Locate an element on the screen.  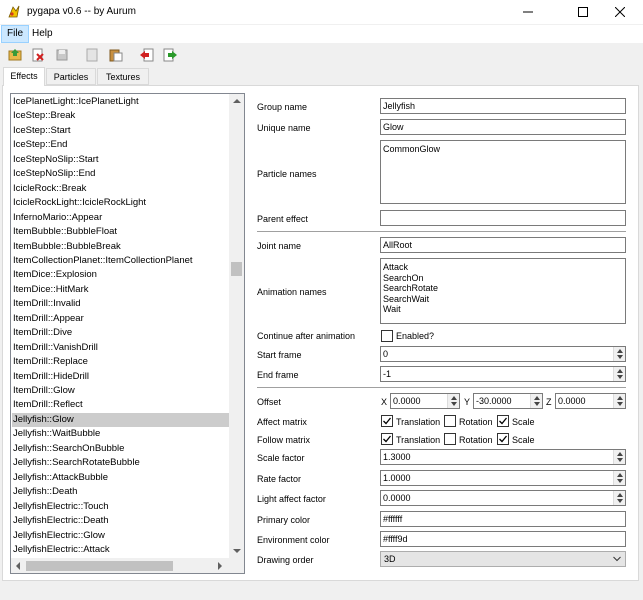
tab-textures: Textures is located at coordinates (123, 76).